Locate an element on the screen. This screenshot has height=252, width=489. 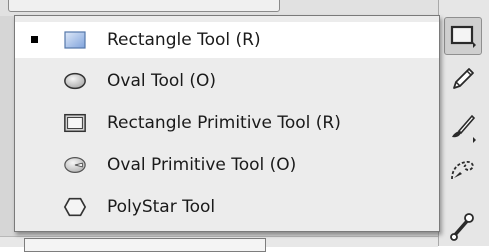
menu-item-label: Rectangle Primitive Tool (R) is located at coordinates (224, 123).